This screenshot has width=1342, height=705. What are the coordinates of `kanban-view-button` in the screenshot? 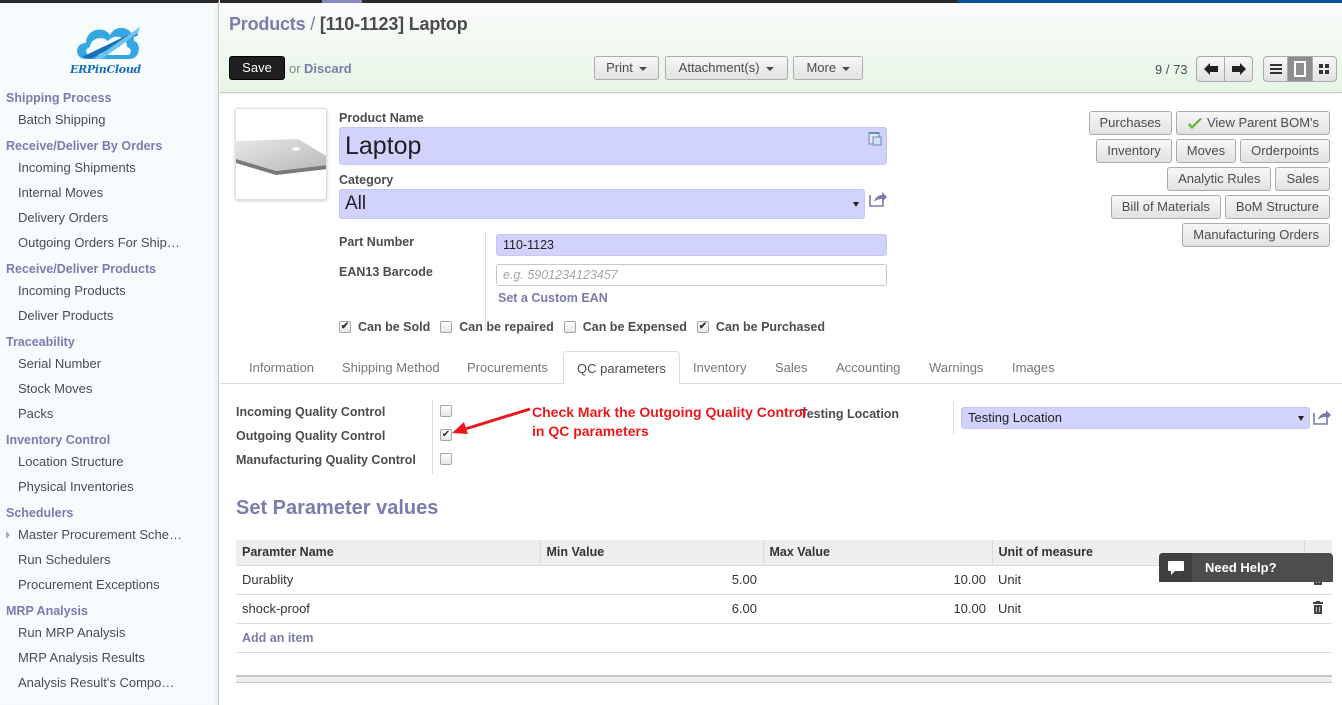 It's located at (1323, 69).